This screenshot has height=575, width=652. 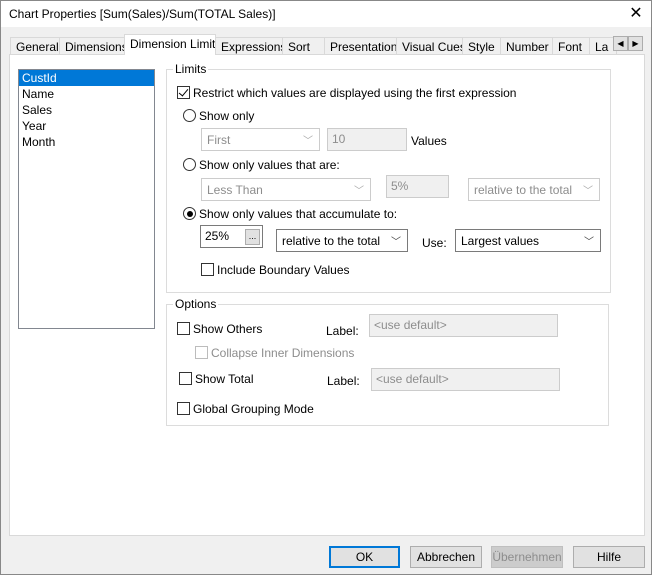 What do you see at coordinates (92, 46) in the screenshot?
I see `tab-dimensions: Dimensions` at bounding box center [92, 46].